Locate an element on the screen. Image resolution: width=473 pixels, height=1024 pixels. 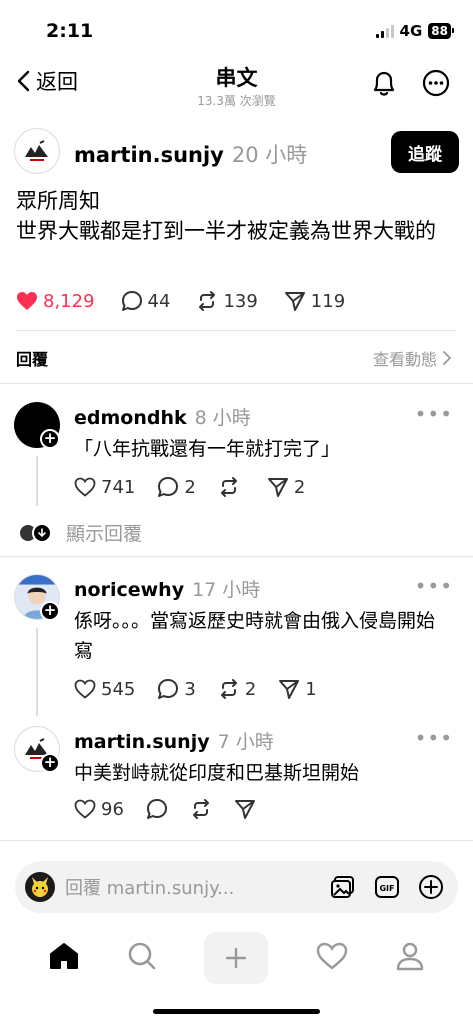
profile-icon is located at coordinates (410, 956).